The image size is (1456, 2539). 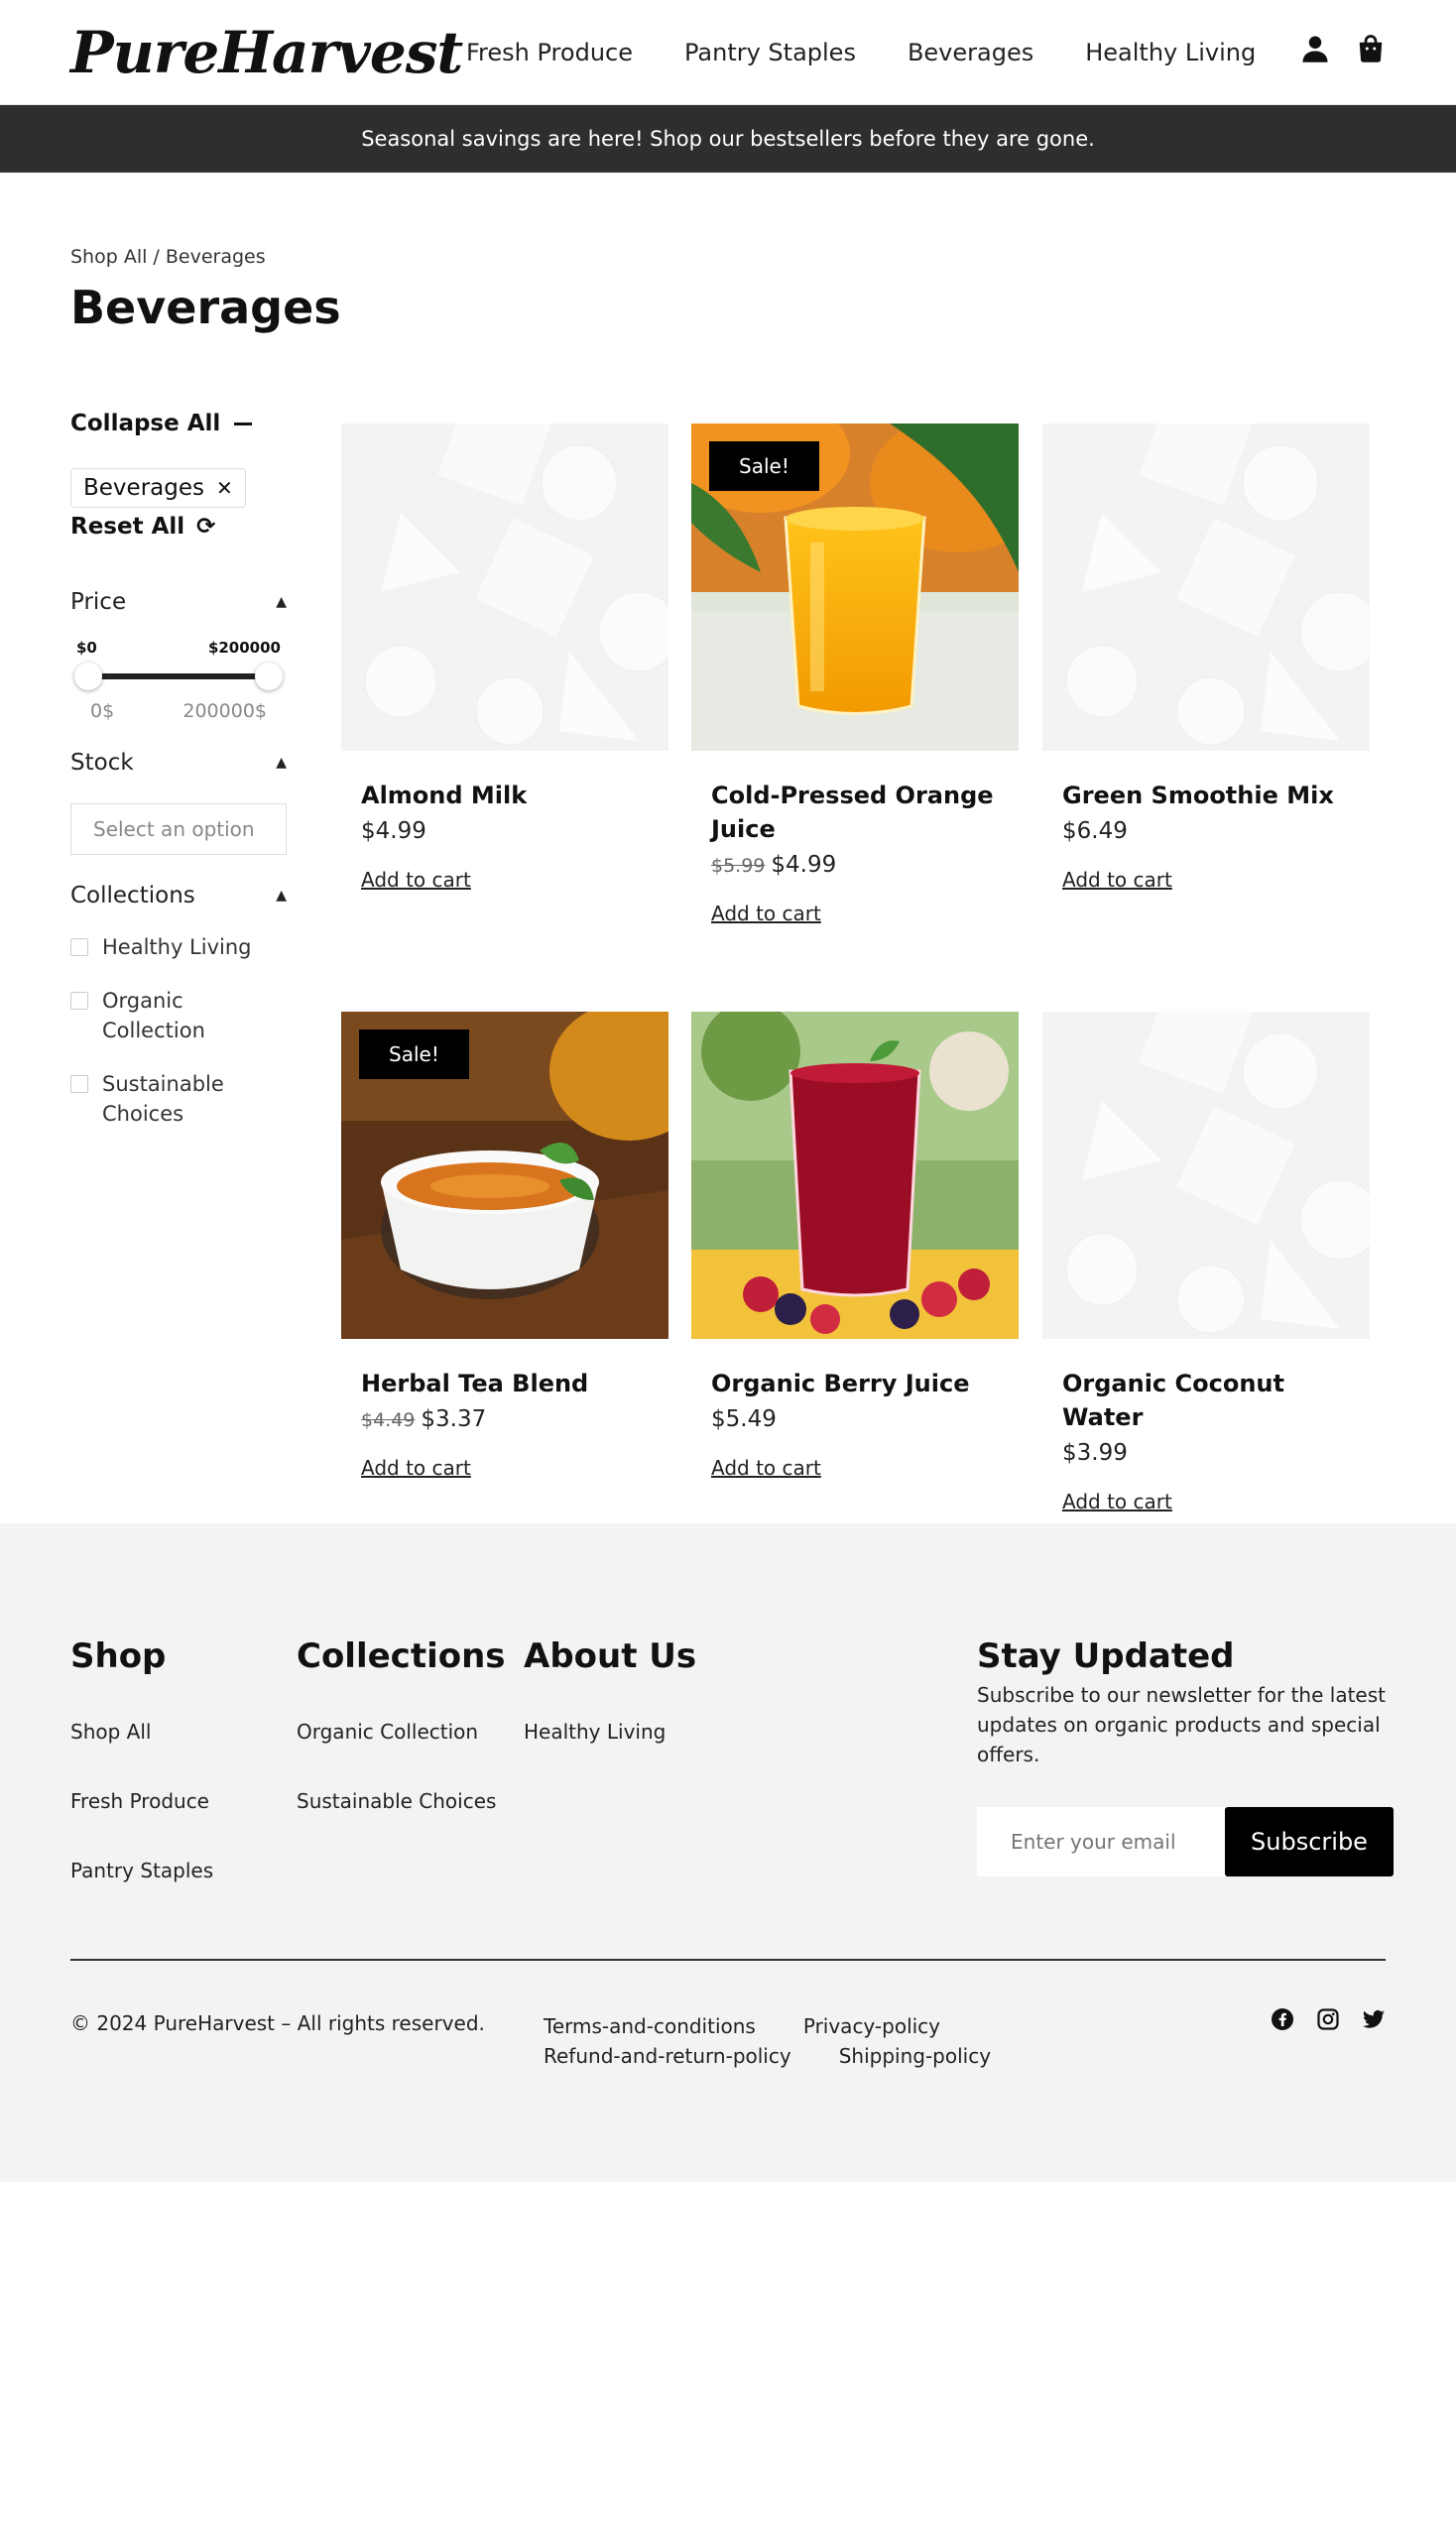 What do you see at coordinates (1371, 48) in the screenshot?
I see `bag-icon` at bounding box center [1371, 48].